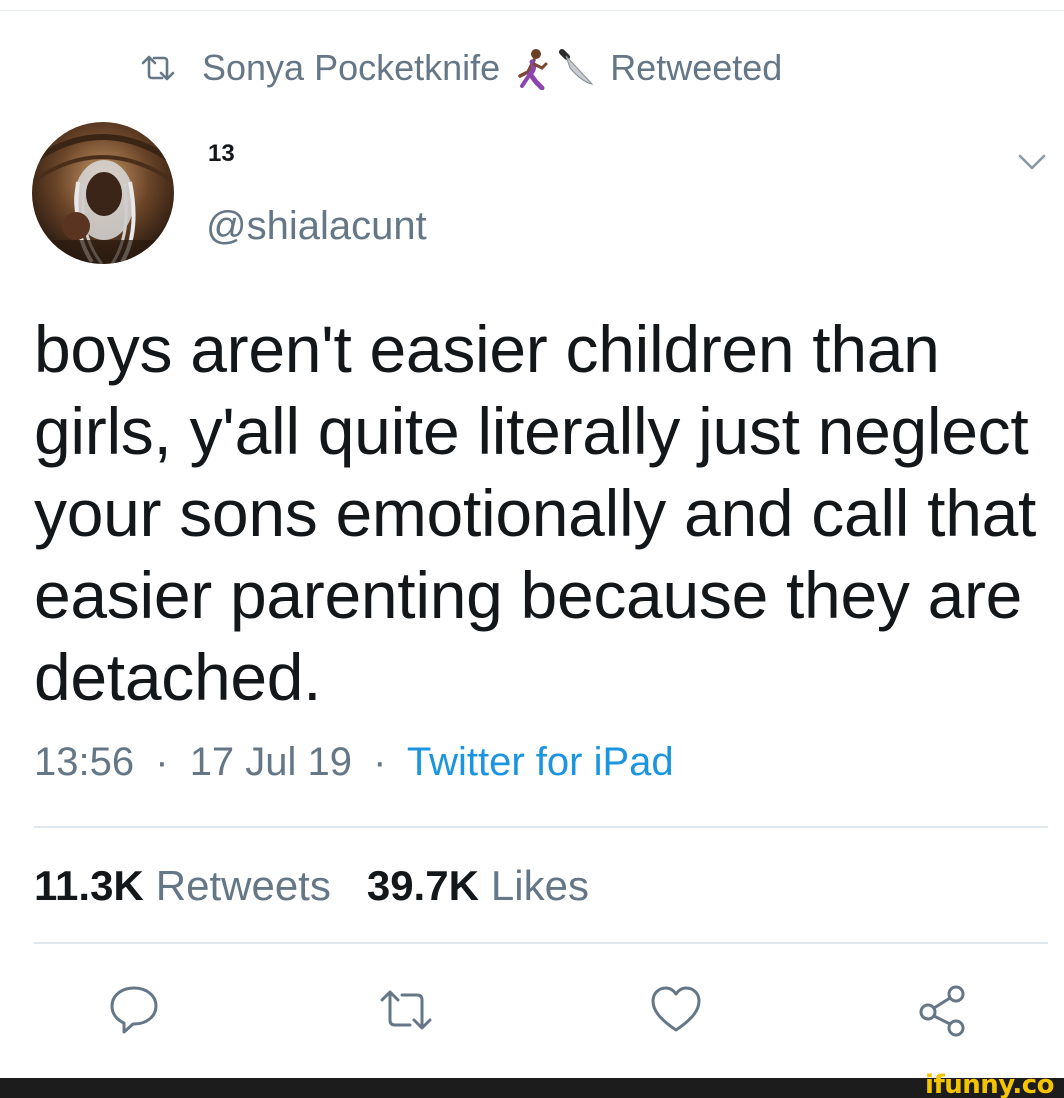 This screenshot has width=1064, height=1098. Describe the element at coordinates (84, 762) in the screenshot. I see `tweet-time: 13:56` at that location.